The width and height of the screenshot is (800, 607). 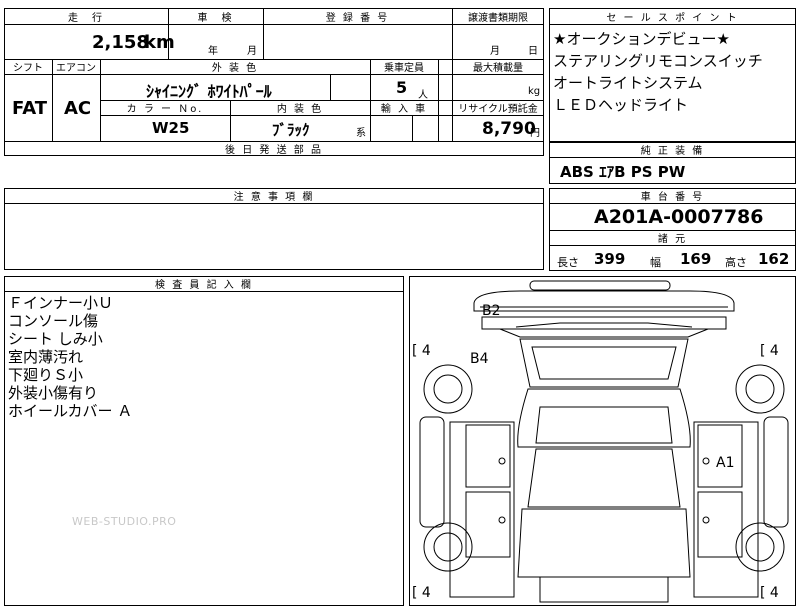 I want to click on interior-header: 内 装 色, so click(x=300, y=109).